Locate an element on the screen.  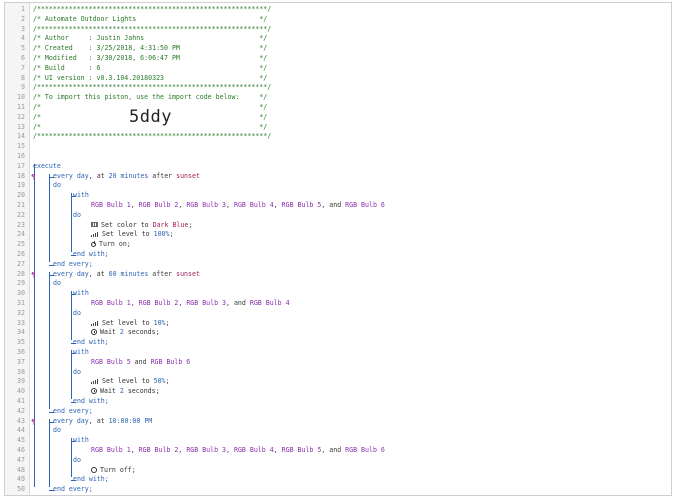
line-number: 47 is located at coordinates (21, 459).